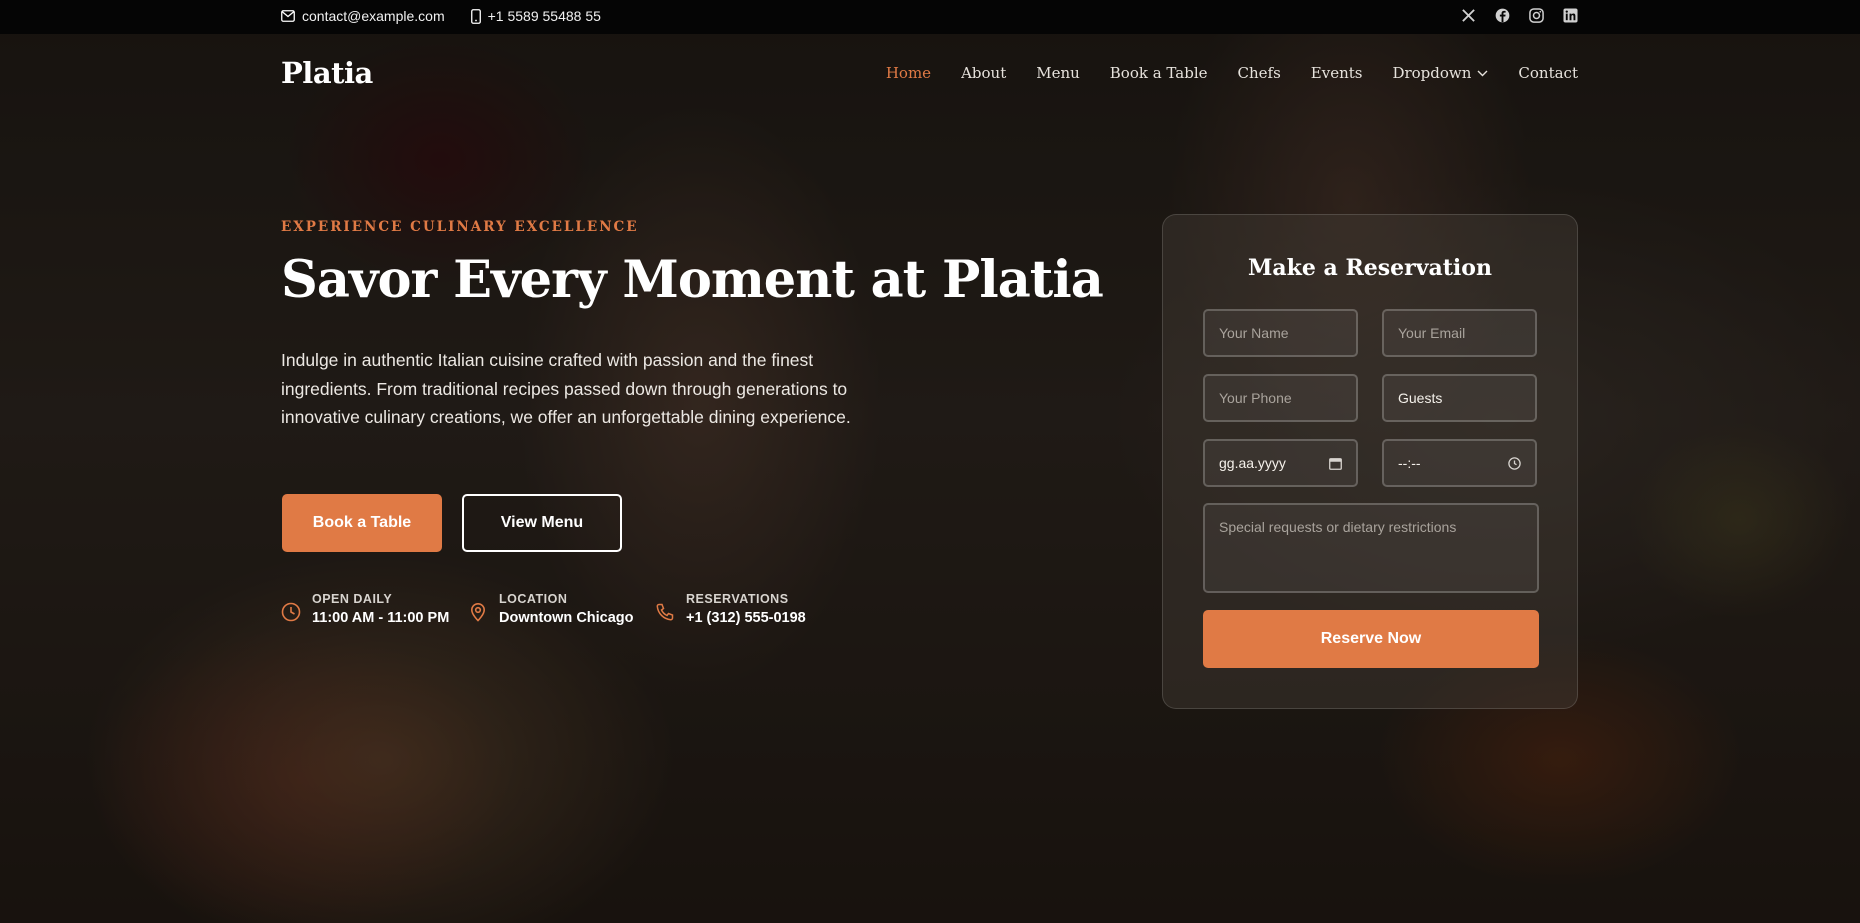 The width and height of the screenshot is (1860, 923). Describe the element at coordinates (1482, 73) in the screenshot. I see `chevron-down-icon` at that location.